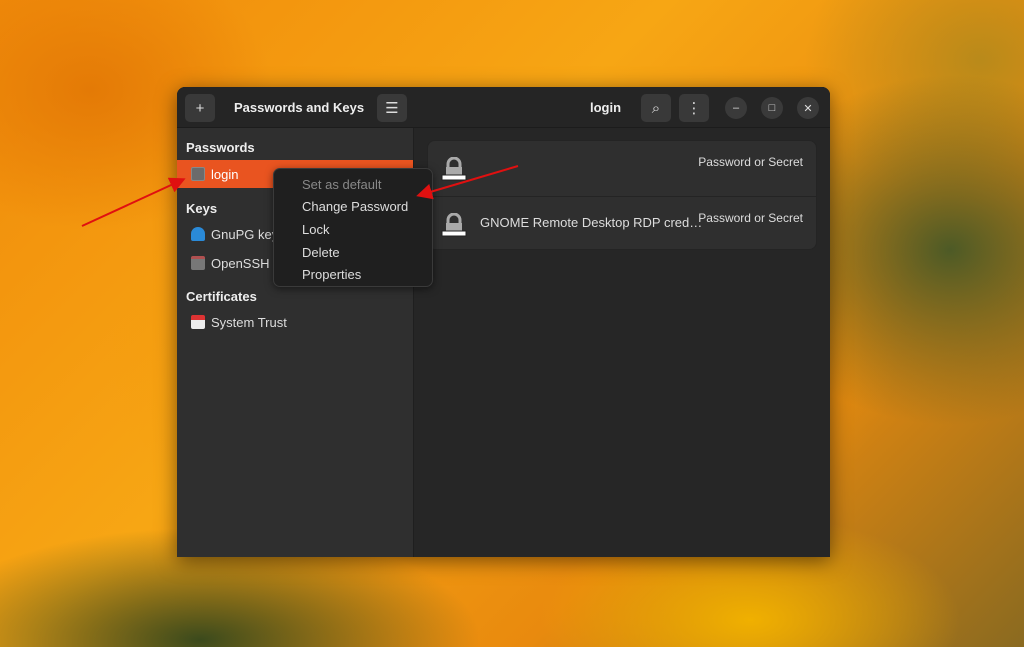 This screenshot has width=1024, height=647. I want to click on app-title: Passwords and Keys, so click(299, 107).